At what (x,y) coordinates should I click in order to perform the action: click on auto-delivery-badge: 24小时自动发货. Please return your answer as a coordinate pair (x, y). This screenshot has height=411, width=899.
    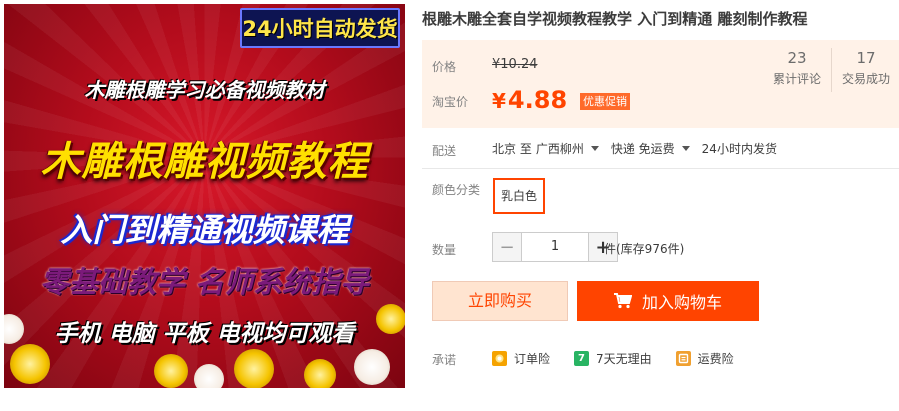
    Looking at the image, I should click on (320, 28).